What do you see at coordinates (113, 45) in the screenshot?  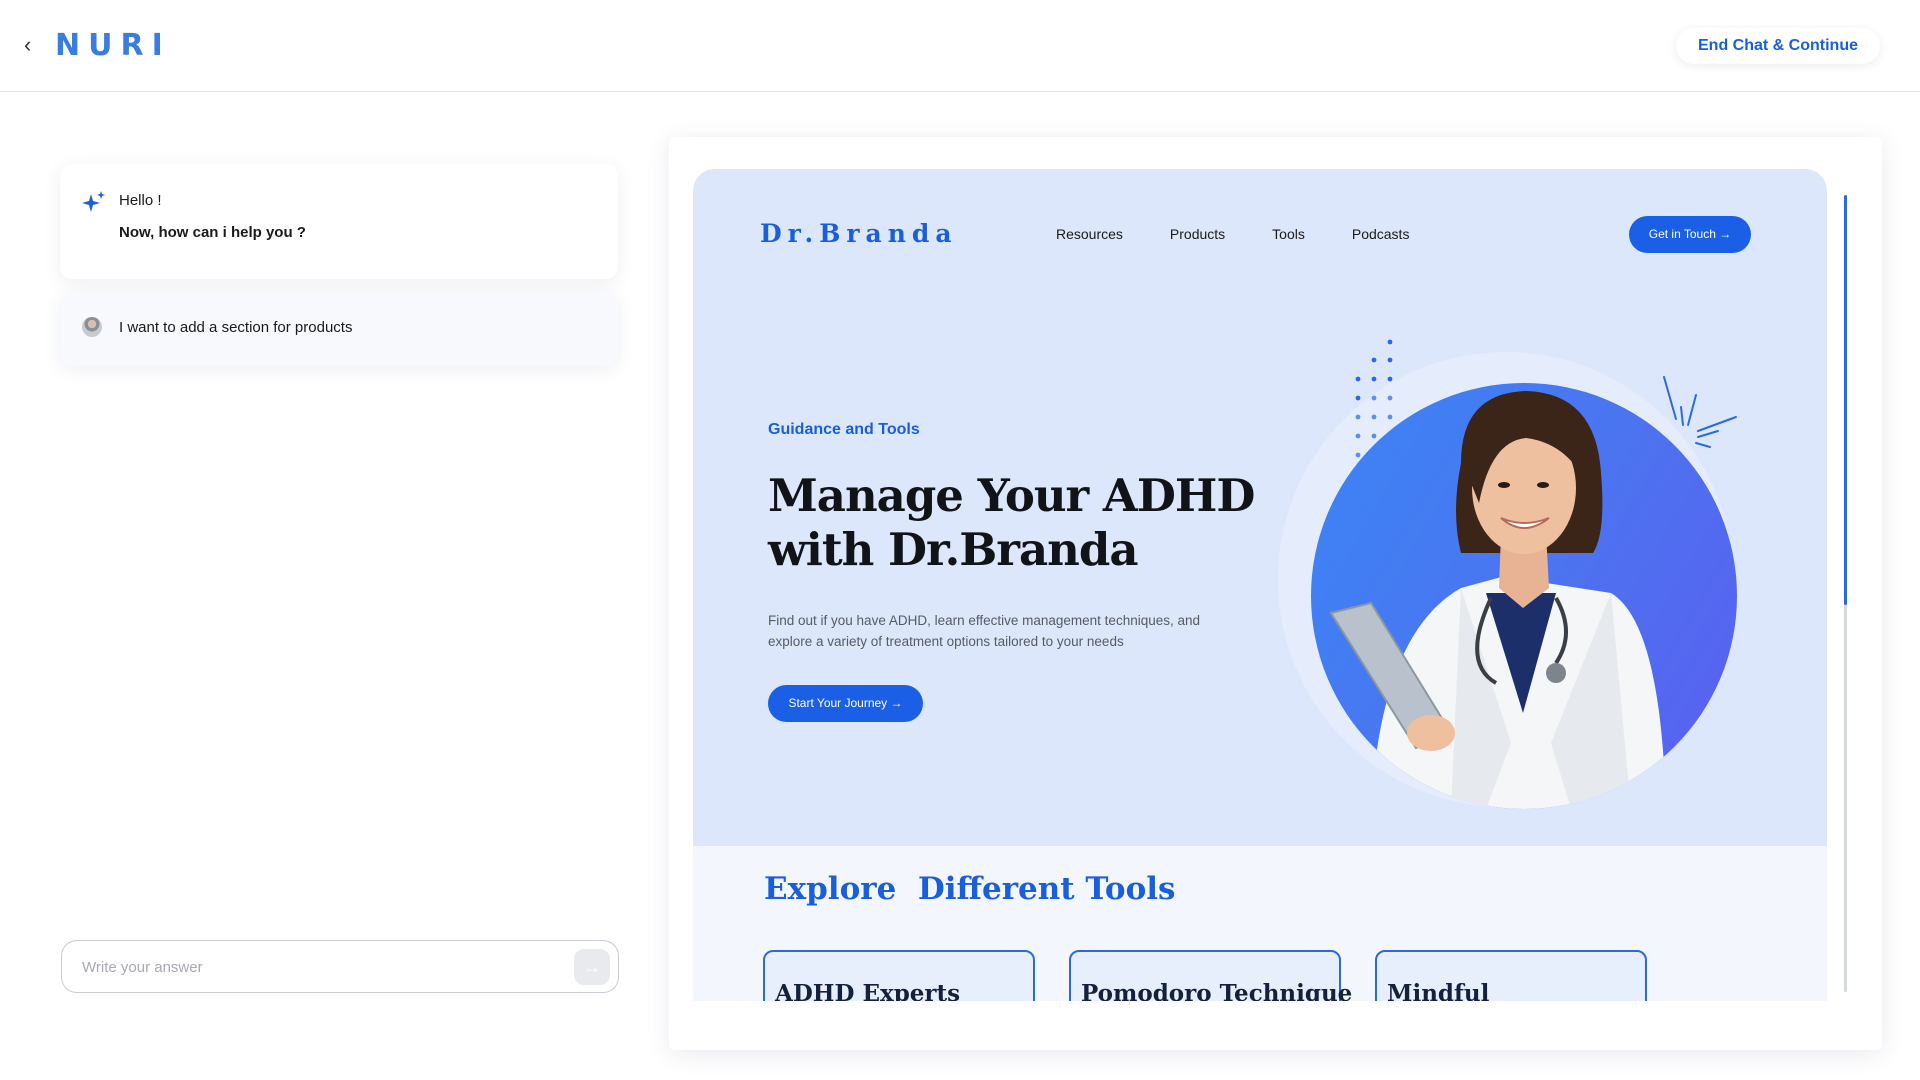 I see `app-logo: NURI` at bounding box center [113, 45].